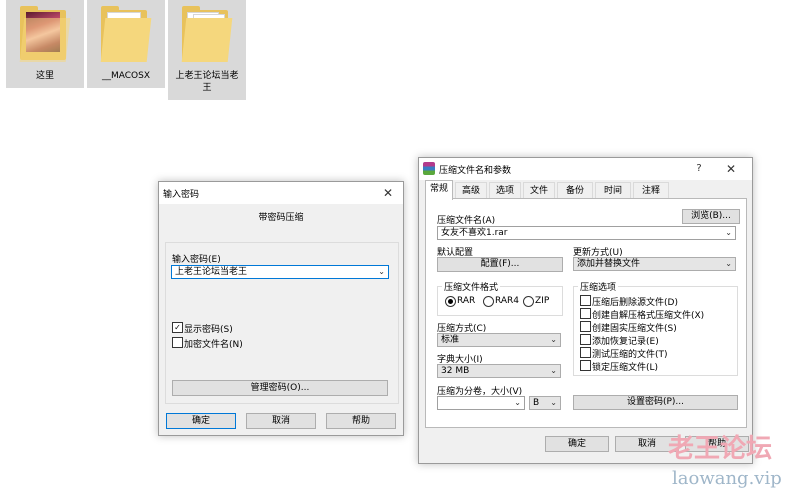  Describe the element at coordinates (585, 169) in the screenshot. I see `title-bar: 压缩文件名和参数 ? ✕` at that location.